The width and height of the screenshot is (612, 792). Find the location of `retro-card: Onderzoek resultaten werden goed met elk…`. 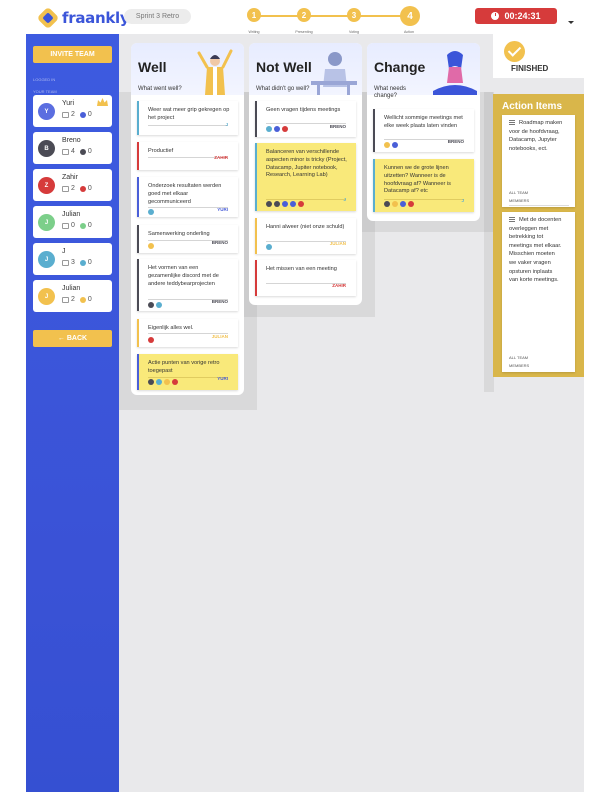

retro-card: Onderzoek resultaten werden goed met elk… is located at coordinates (187, 197).